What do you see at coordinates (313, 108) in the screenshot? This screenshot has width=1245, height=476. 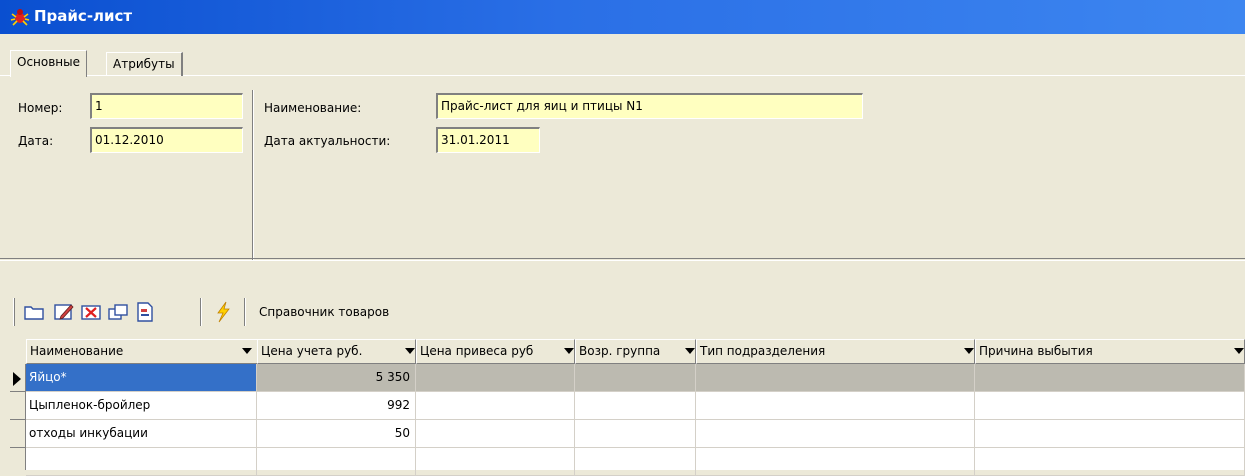 I see `name-label: Наименование:` at bounding box center [313, 108].